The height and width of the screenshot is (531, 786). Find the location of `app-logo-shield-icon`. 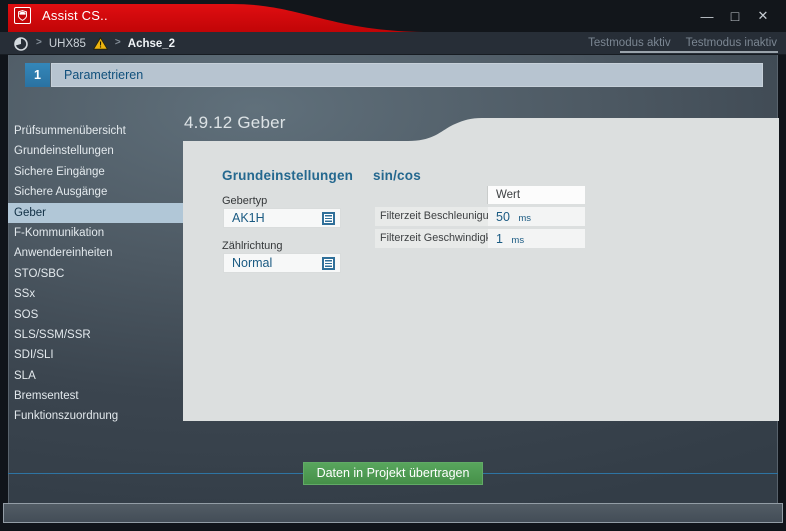

app-logo-shield-icon is located at coordinates (22, 15).